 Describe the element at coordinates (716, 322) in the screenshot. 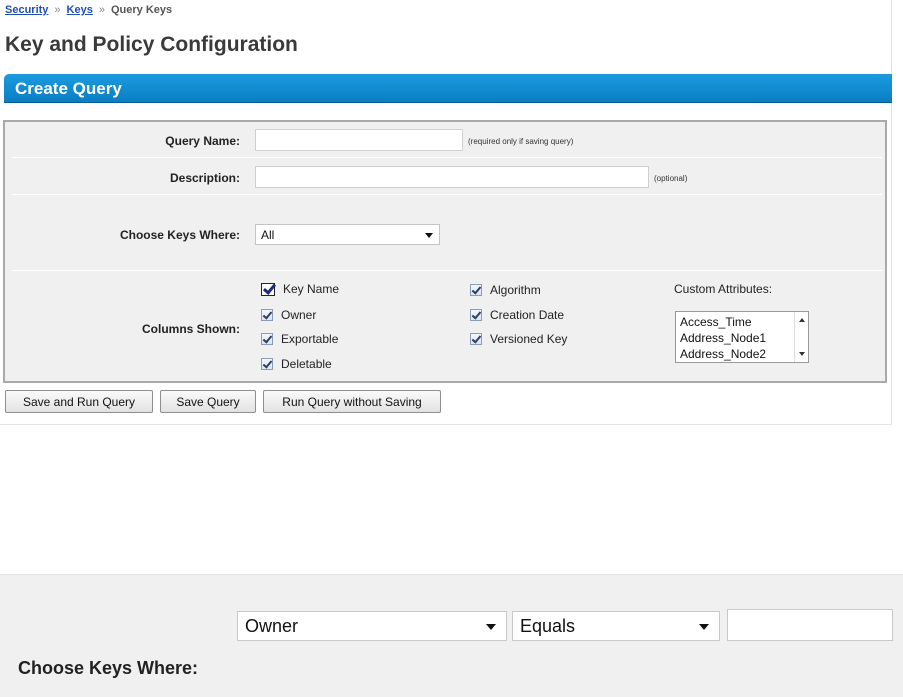

I see `listbox-option: Access_Time` at that location.